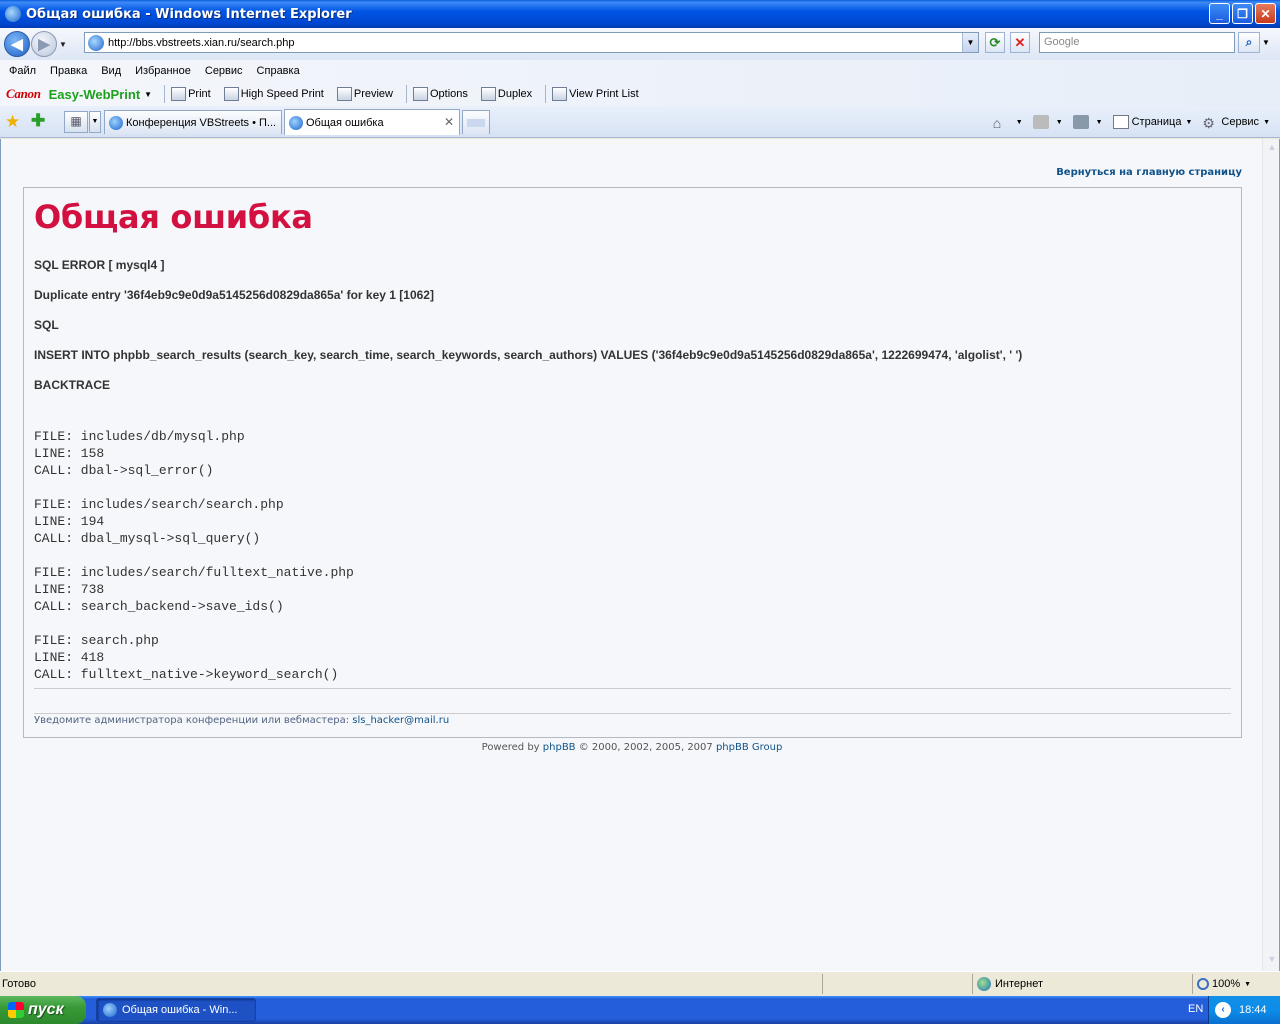  Describe the element at coordinates (1152, 122) in the screenshot. I see `page-menu-button: Страница ▼` at that location.